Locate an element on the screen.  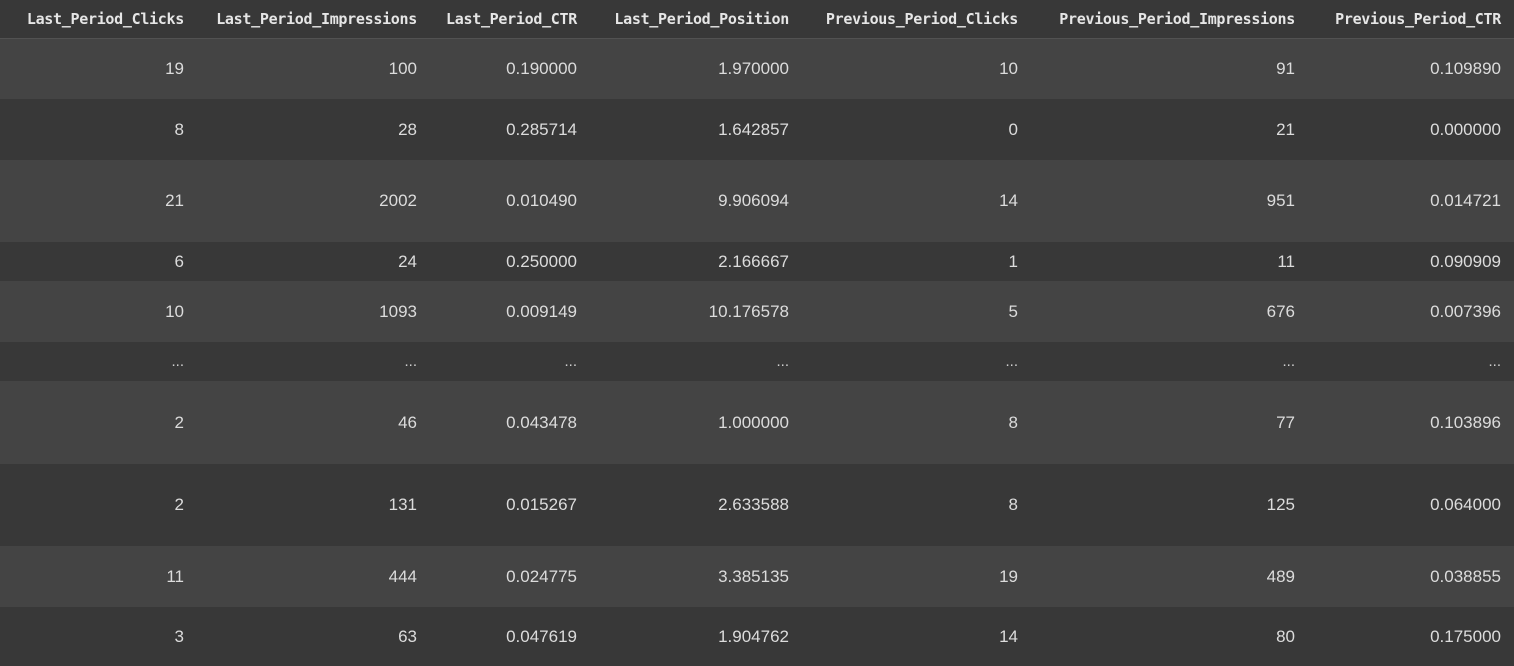
table-cell: 951 is located at coordinates (1280, 200).